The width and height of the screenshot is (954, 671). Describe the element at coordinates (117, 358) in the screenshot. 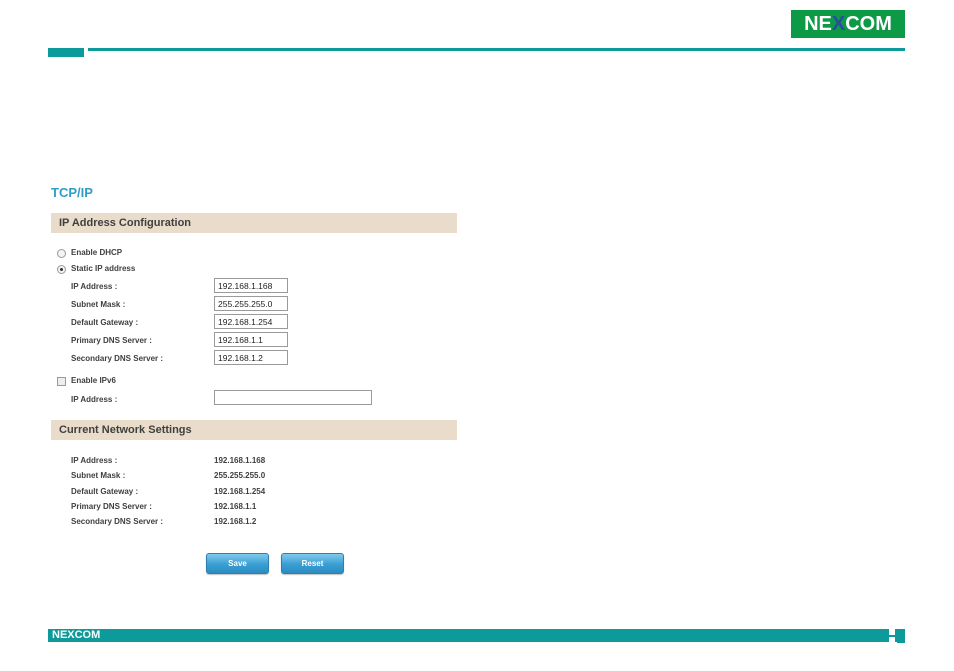

I see `secondary-dns-label: Secondary DNS Server :` at that location.